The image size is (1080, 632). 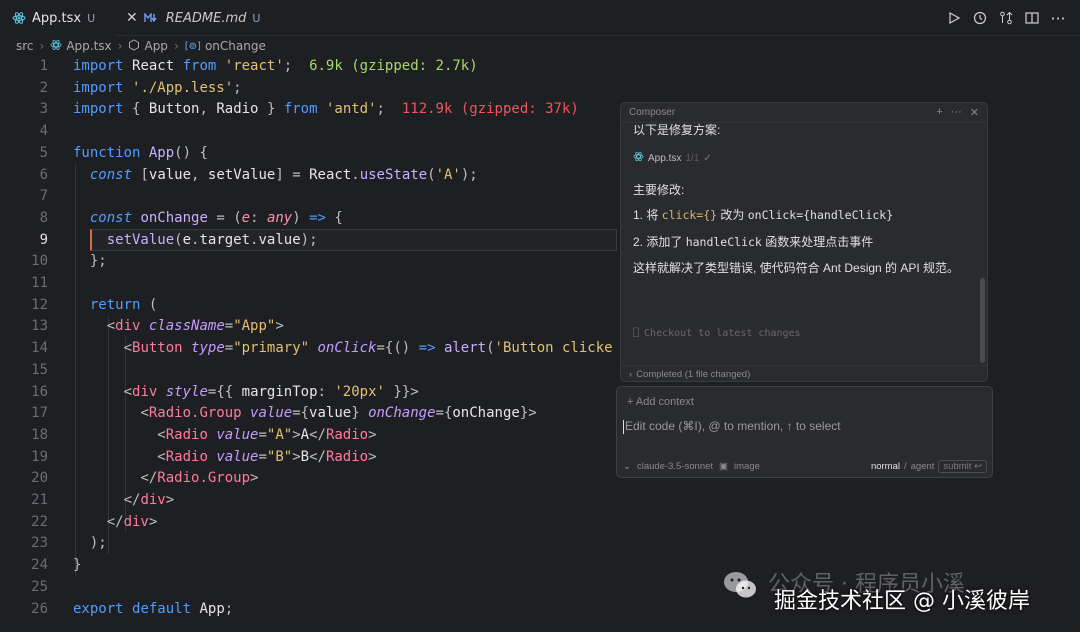 What do you see at coordinates (982, 320) in the screenshot?
I see `scrollbar` at bounding box center [982, 320].